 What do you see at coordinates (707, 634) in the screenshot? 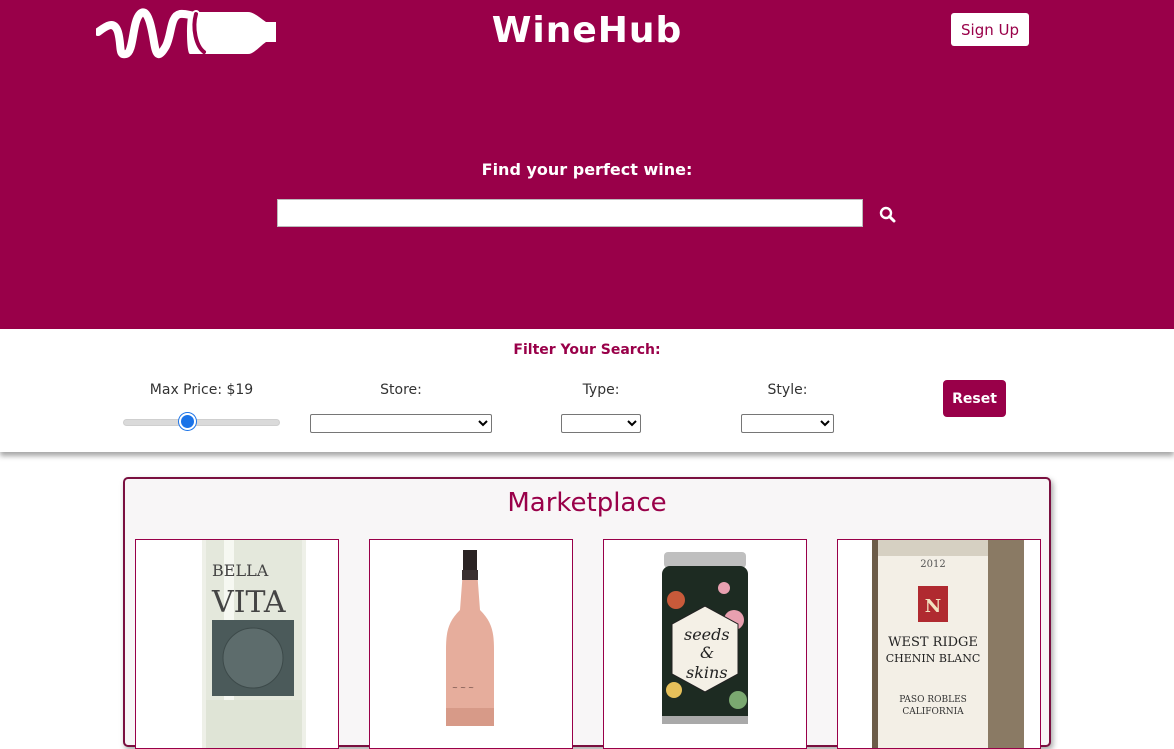
I see `product-label-text: seeds` at bounding box center [707, 634].